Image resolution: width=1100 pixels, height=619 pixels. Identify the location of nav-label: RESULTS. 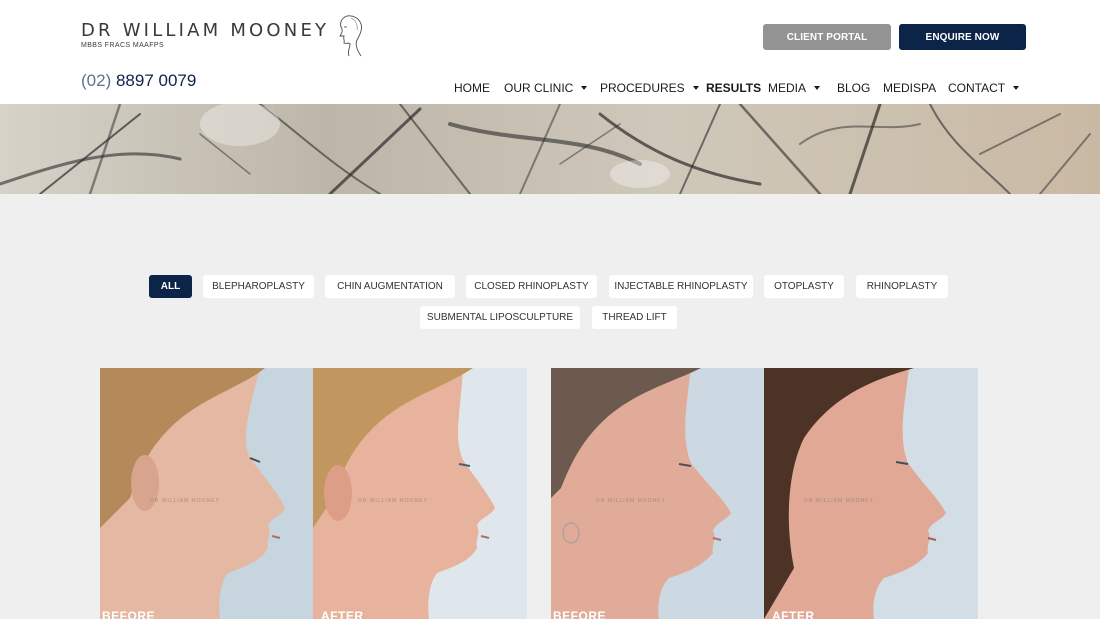
(734, 88).